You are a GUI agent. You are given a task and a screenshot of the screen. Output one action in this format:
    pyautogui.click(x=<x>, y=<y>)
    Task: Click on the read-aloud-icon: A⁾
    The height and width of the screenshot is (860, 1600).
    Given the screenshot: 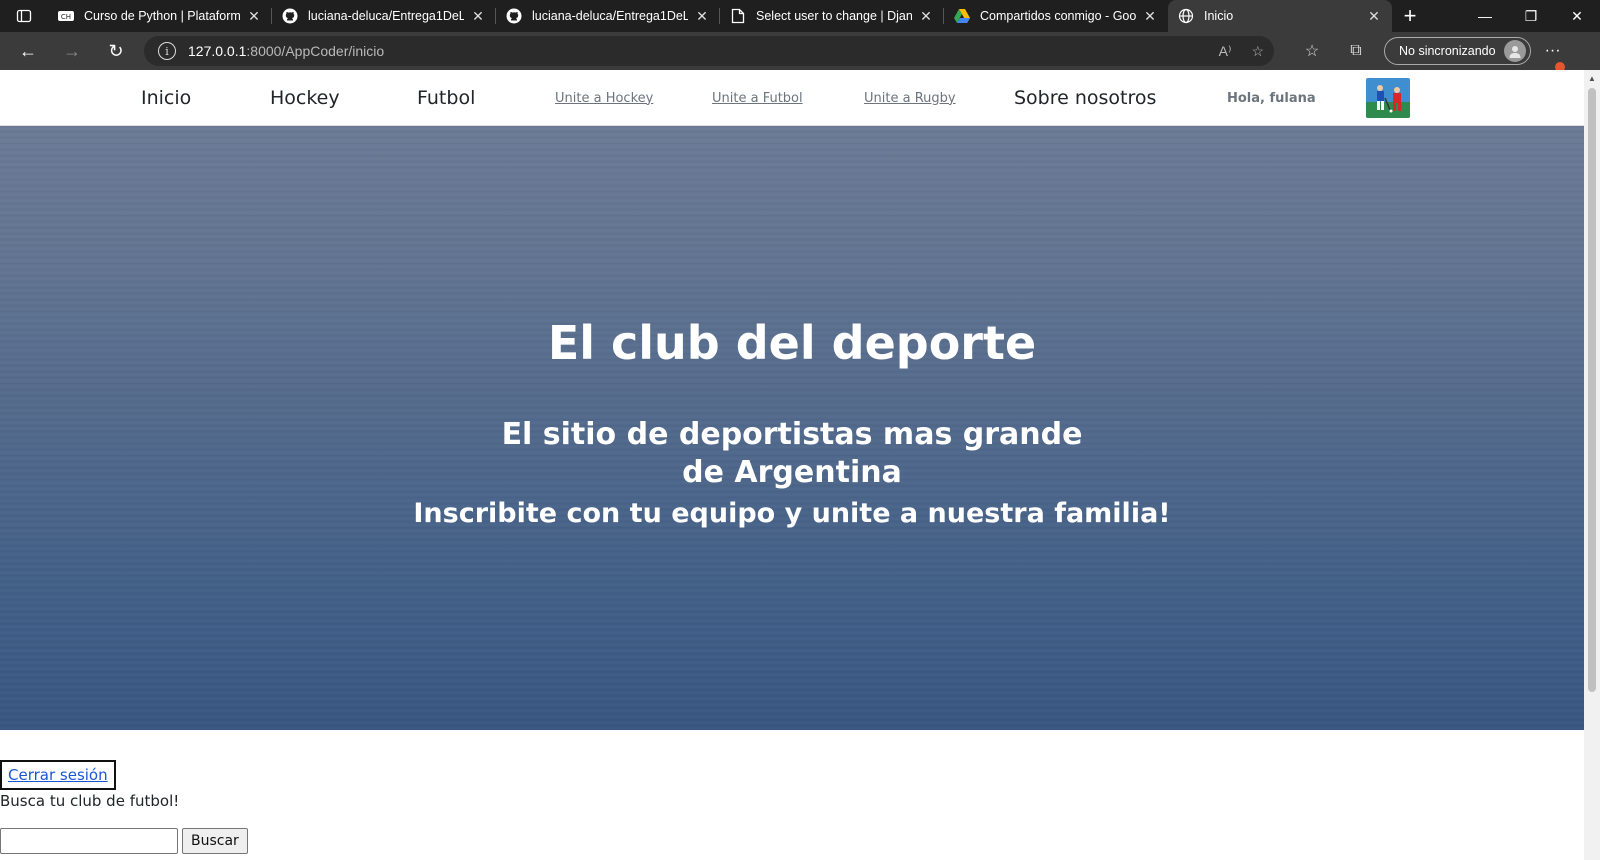 What is the action you would take?
    pyautogui.click(x=1225, y=51)
    